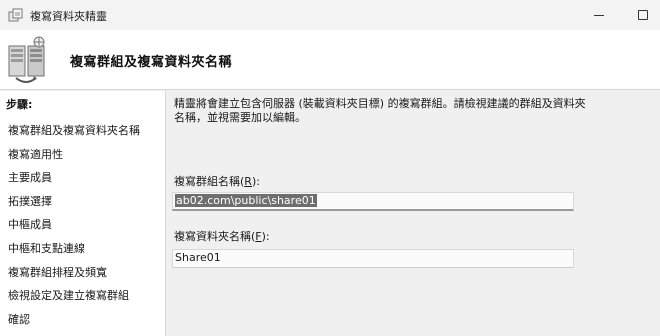 This screenshot has width=660, height=336. What do you see at coordinates (246, 200) in the screenshot?
I see `group-name-value: ab02.com\public\share01` at bounding box center [246, 200].